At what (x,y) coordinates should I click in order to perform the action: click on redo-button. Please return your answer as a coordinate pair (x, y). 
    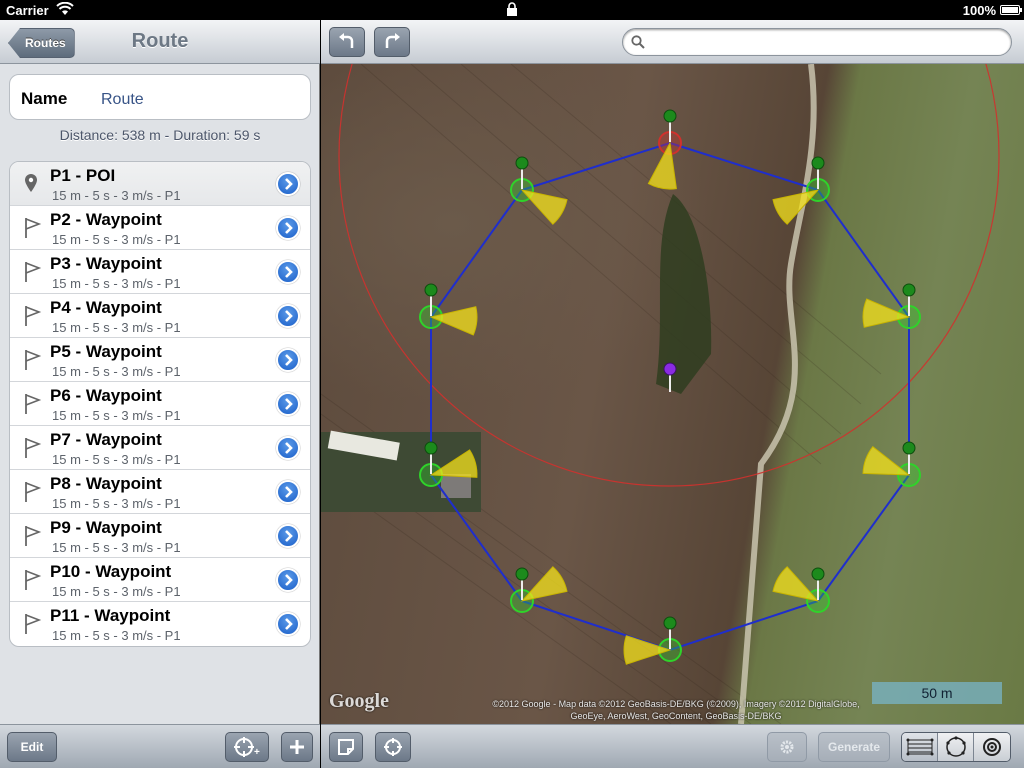
    Looking at the image, I should click on (392, 42).